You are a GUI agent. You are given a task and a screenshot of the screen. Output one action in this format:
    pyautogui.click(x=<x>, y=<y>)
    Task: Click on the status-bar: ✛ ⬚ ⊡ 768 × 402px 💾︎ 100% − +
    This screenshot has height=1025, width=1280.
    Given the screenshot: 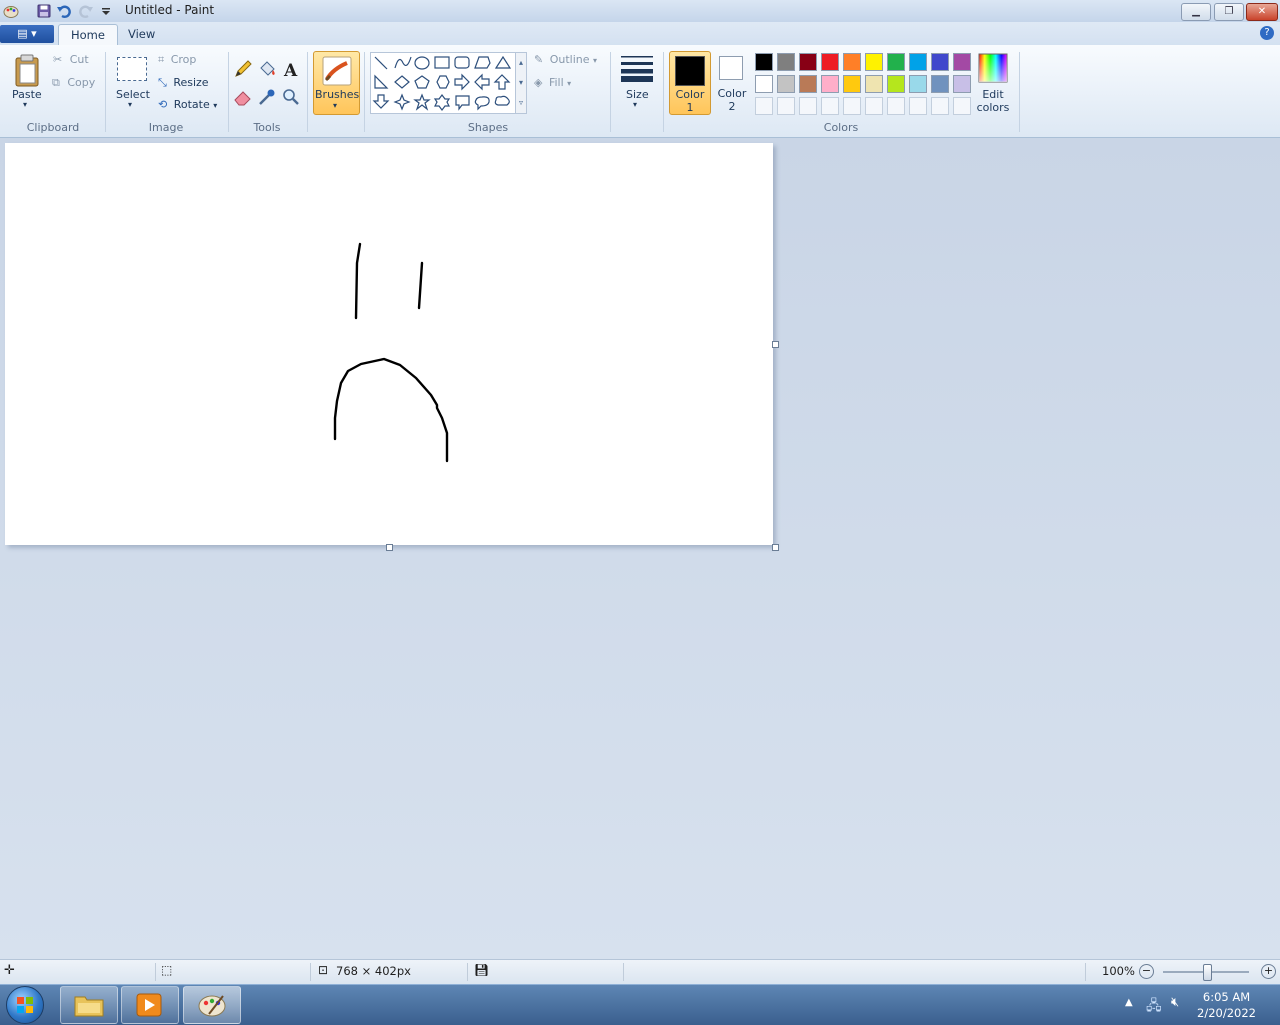 What is the action you would take?
    pyautogui.click(x=640, y=971)
    